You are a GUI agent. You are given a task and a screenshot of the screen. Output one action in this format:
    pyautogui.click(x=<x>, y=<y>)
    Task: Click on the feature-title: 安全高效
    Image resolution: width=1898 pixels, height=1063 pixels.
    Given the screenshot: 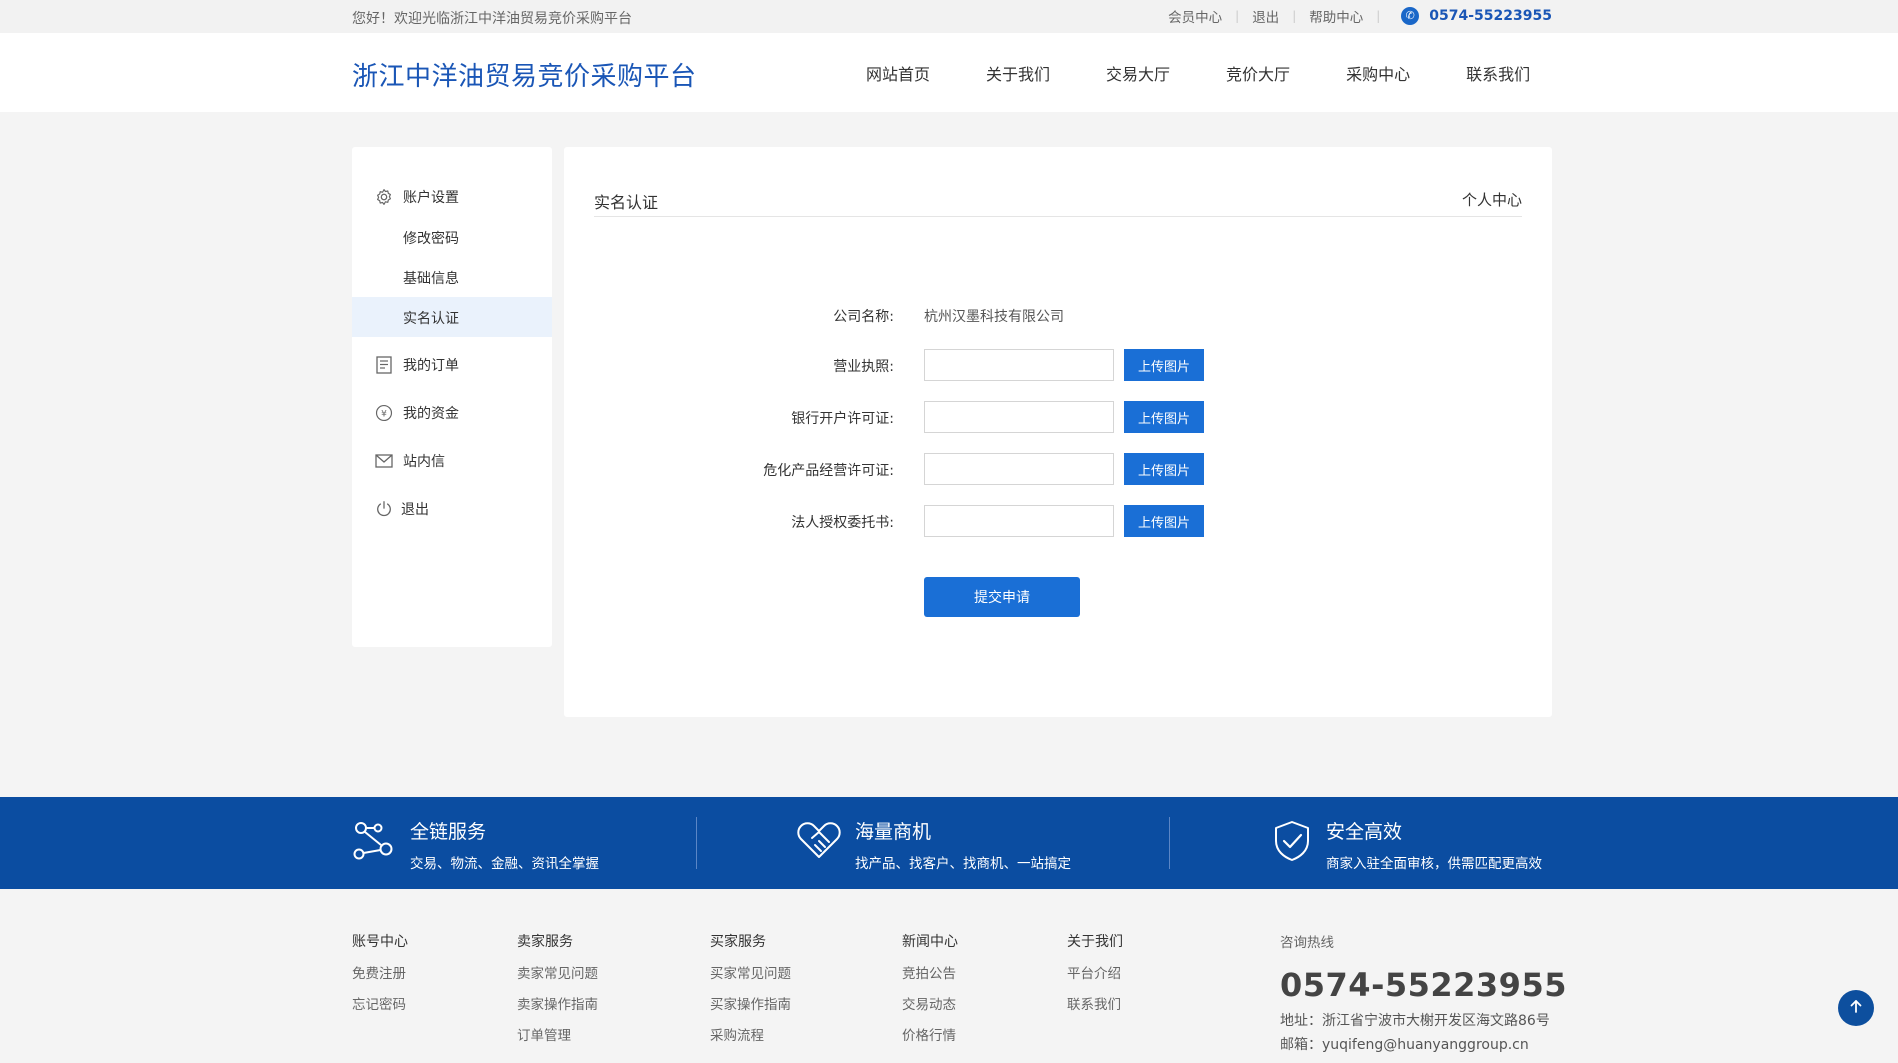 What is the action you would take?
    pyautogui.click(x=1364, y=832)
    